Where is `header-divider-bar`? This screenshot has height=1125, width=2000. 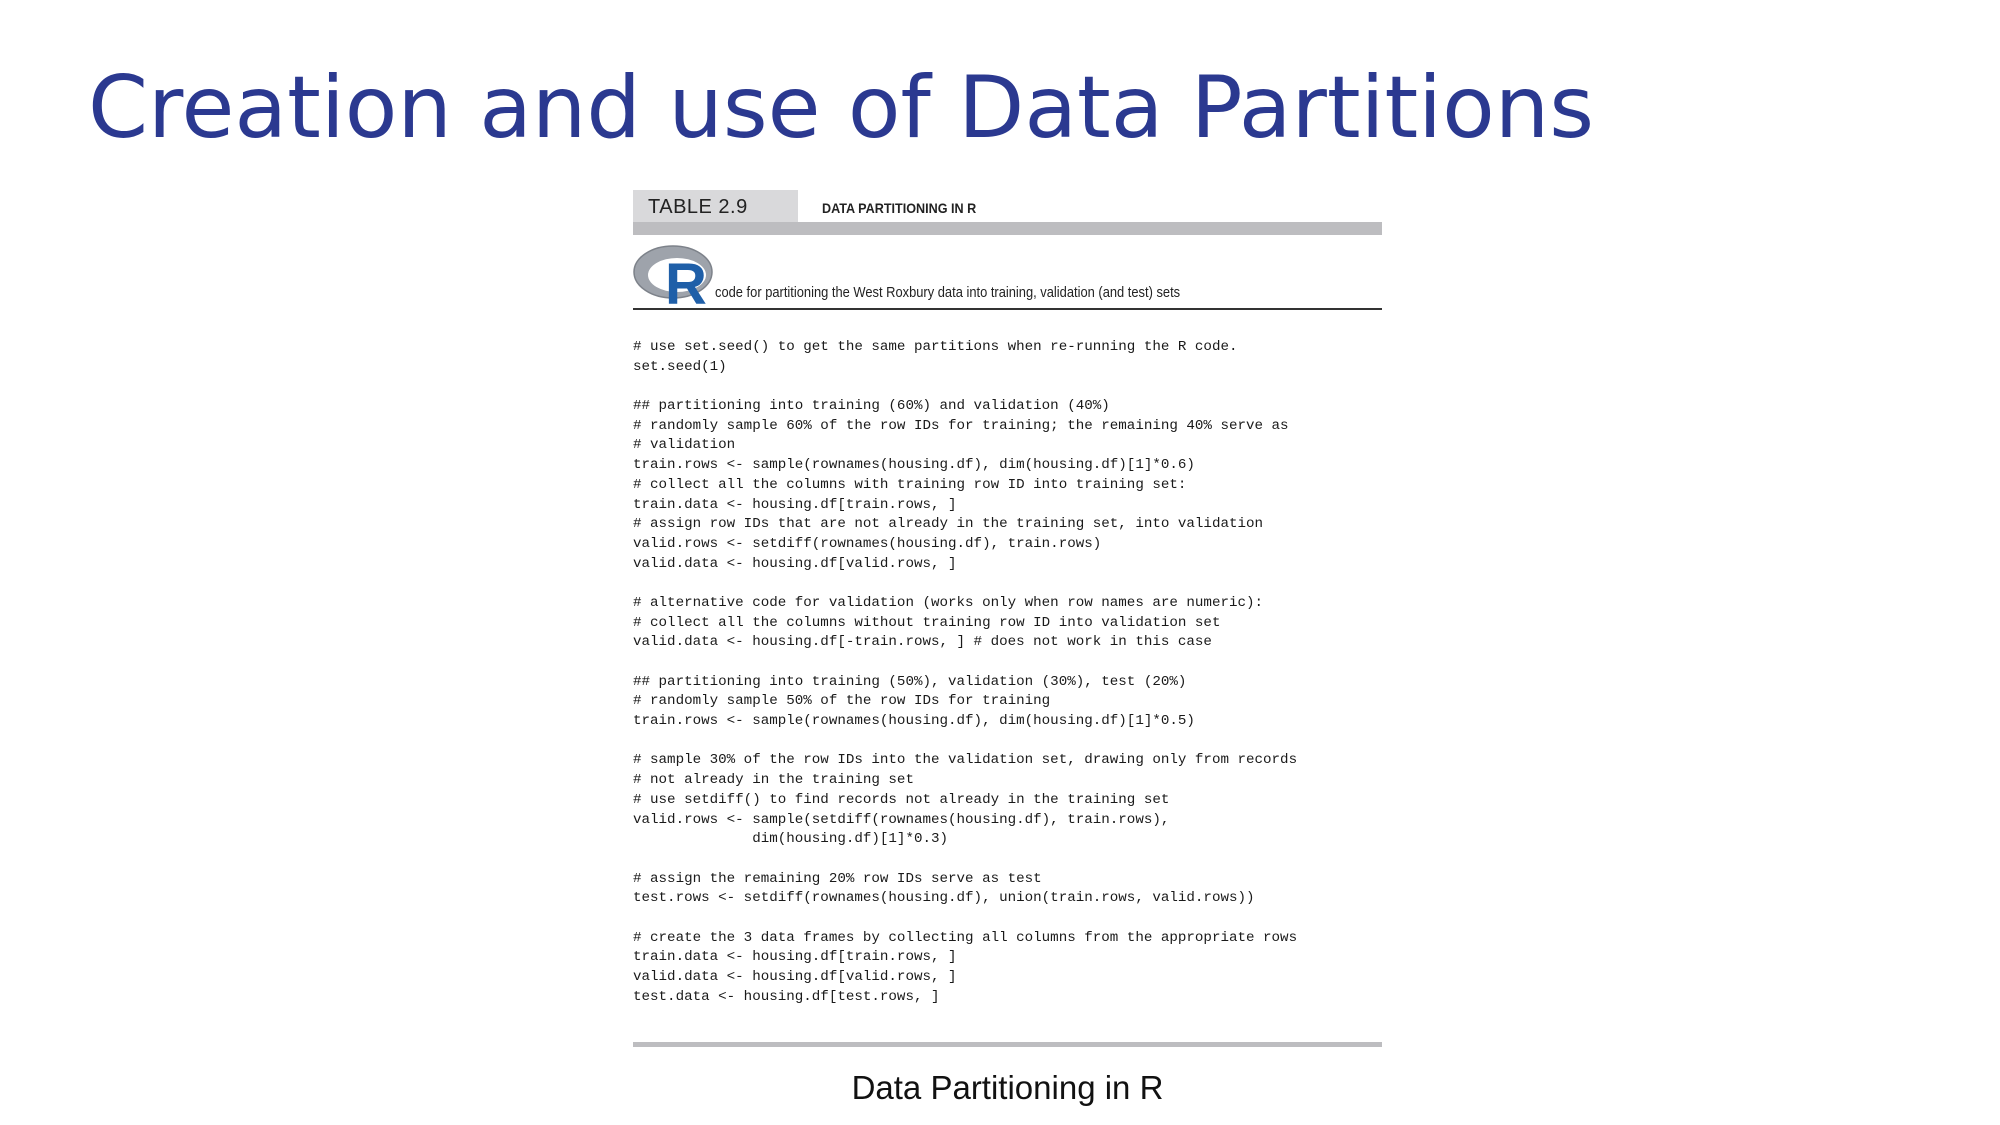
header-divider-bar is located at coordinates (1007, 228).